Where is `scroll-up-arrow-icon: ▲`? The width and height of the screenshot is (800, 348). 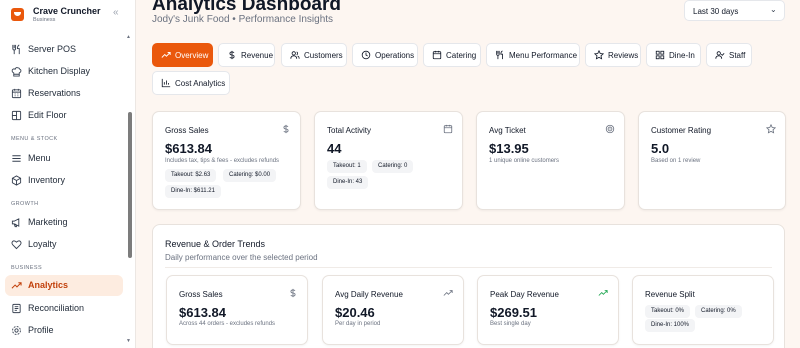
scroll-up-arrow-icon: ▲ is located at coordinates (128, 37).